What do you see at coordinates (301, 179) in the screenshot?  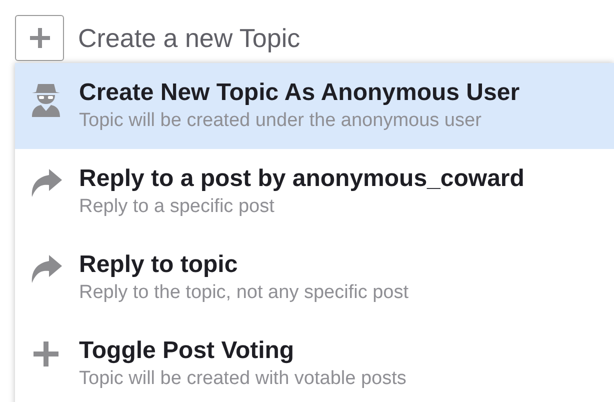 I see `menu-item-title: Reply to a post by anonymous_coward` at bounding box center [301, 179].